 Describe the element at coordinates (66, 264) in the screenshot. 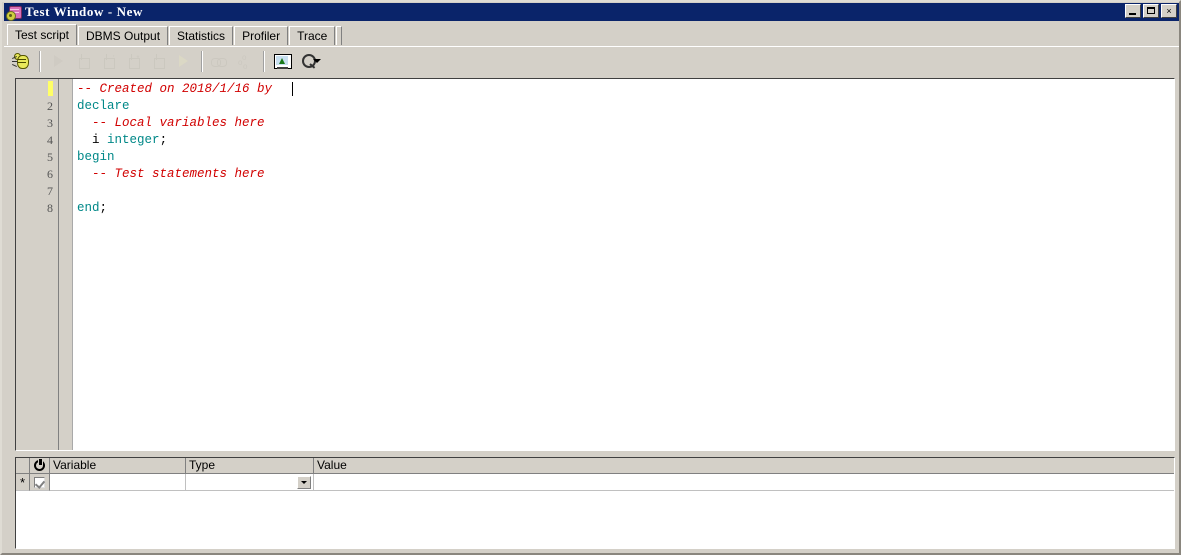

I see `bookmark-gutter` at that location.